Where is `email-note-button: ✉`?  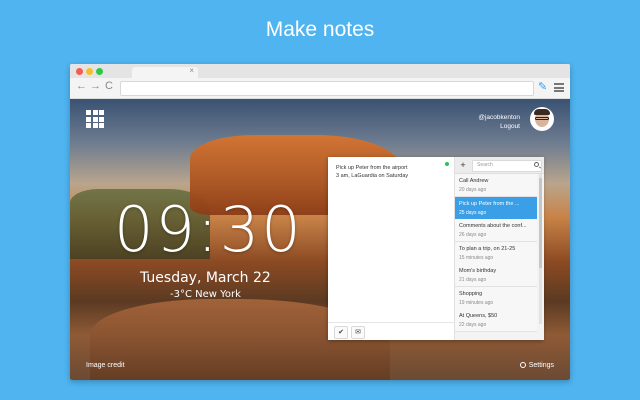 email-note-button: ✉ is located at coordinates (358, 332).